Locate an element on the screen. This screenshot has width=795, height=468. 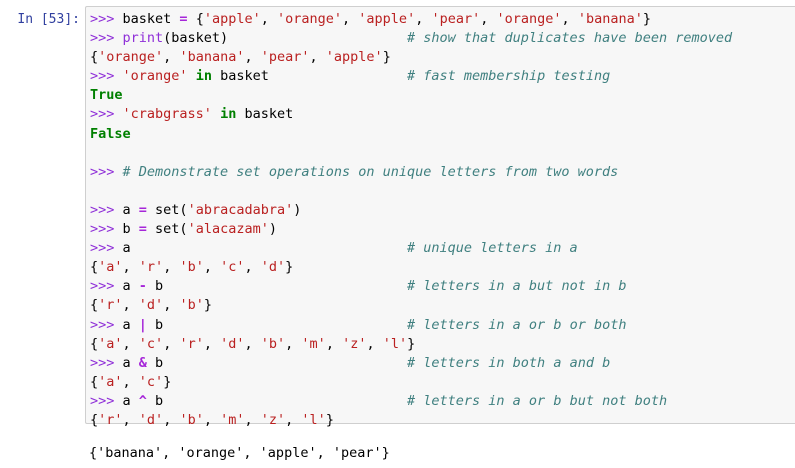
code-token: # letters in a or b but not both is located at coordinates (537, 400).